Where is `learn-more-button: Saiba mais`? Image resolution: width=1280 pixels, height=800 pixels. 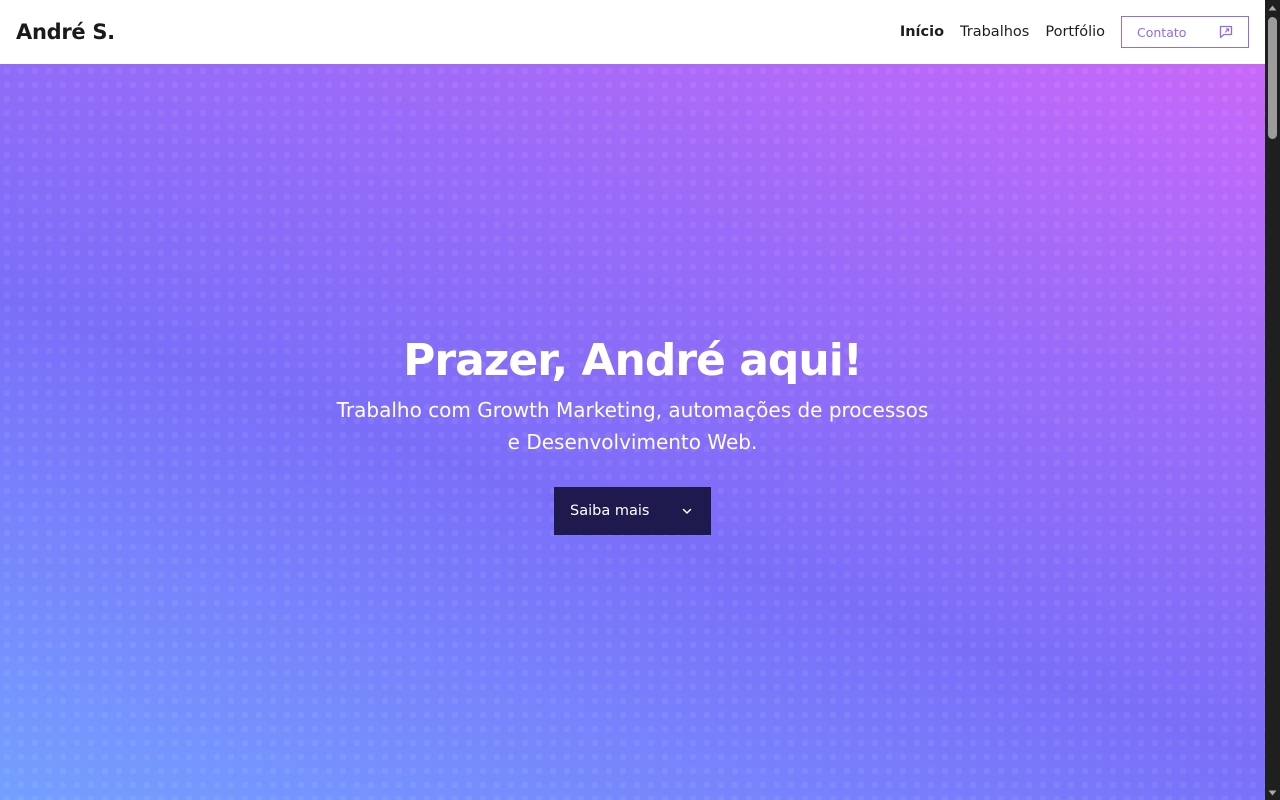 learn-more-button: Saiba mais is located at coordinates (632, 511).